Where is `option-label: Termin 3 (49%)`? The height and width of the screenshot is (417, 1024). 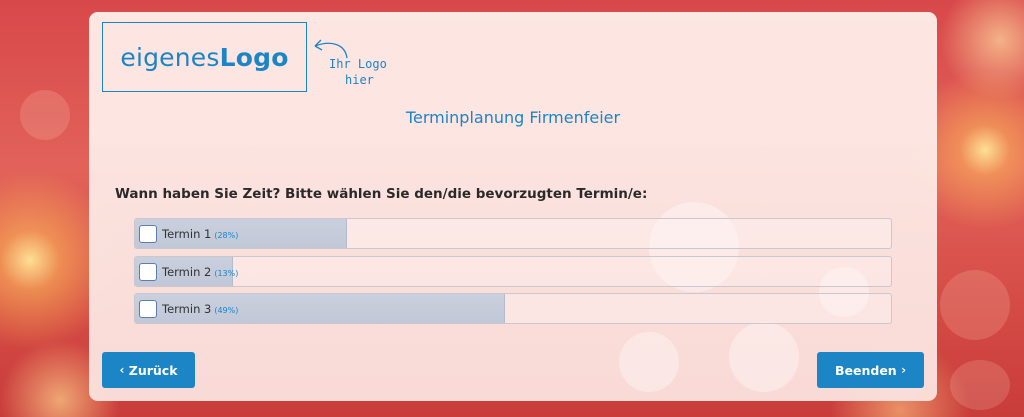
option-label: Termin 3 (49%) is located at coordinates (200, 309).